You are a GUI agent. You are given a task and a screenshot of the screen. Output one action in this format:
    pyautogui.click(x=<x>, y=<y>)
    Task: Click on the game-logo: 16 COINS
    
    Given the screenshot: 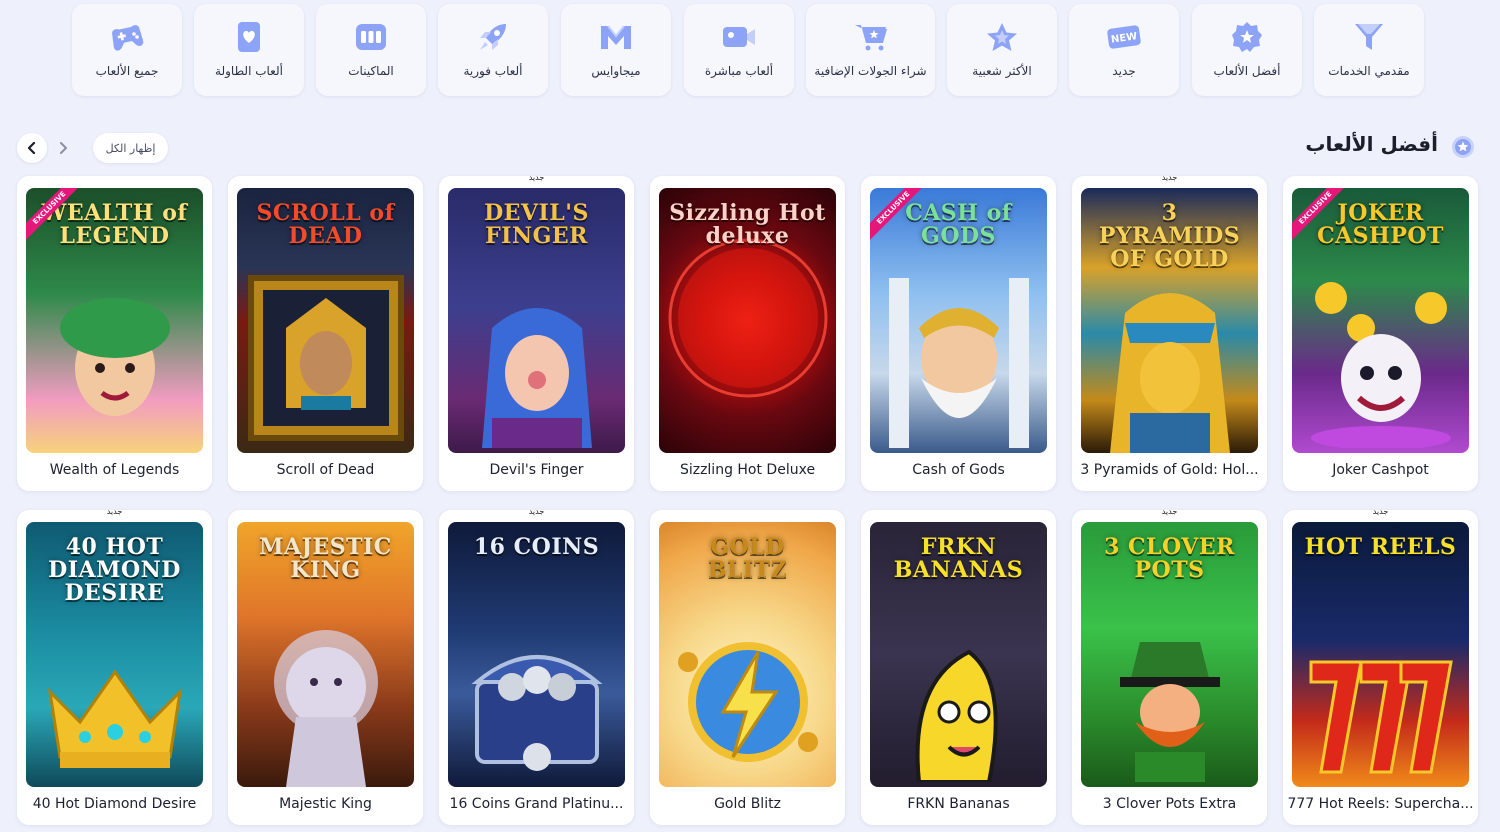 What is the action you would take?
    pyautogui.click(x=536, y=547)
    